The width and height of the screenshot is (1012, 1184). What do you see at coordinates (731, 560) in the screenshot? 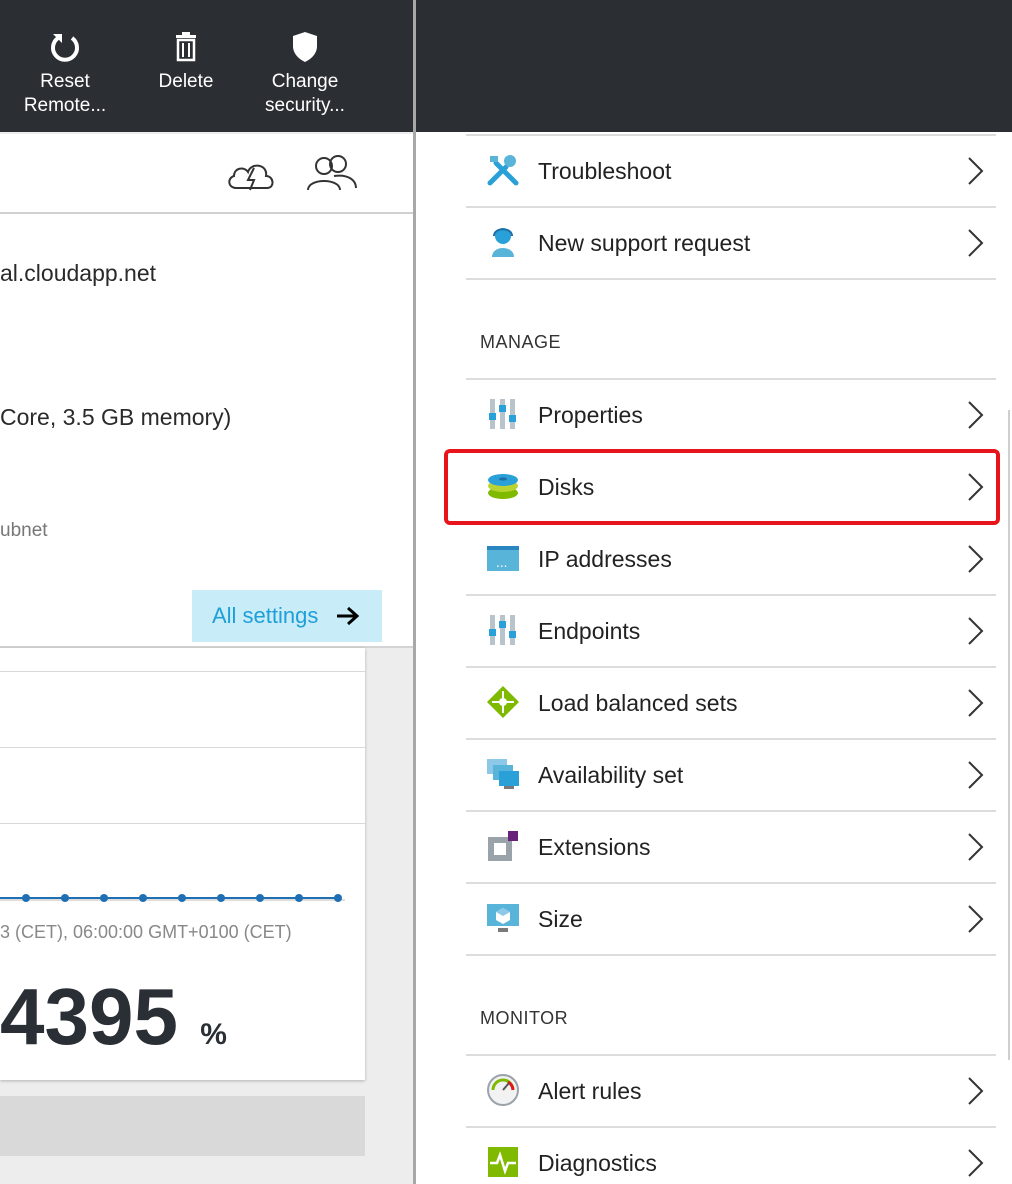
I see `menu-item-ip-addresses: ... IP addresses` at bounding box center [731, 560].